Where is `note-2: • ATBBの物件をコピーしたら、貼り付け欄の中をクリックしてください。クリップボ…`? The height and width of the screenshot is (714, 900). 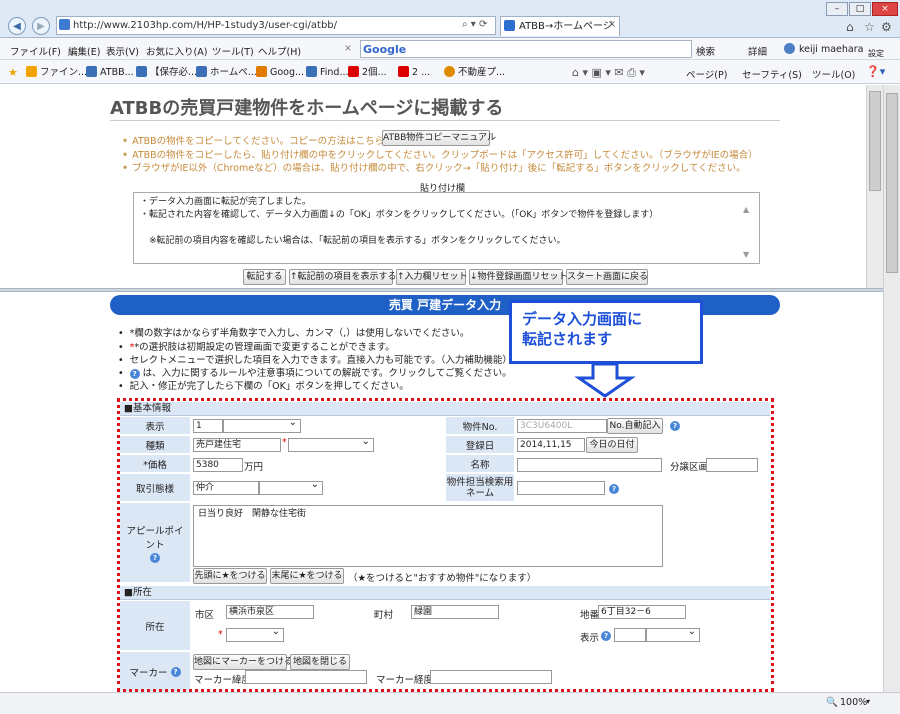 note-2: • ATBBの物件をコピーしたら、貼り付け欄の中をクリックしてください。クリップボ… is located at coordinates (440, 155).